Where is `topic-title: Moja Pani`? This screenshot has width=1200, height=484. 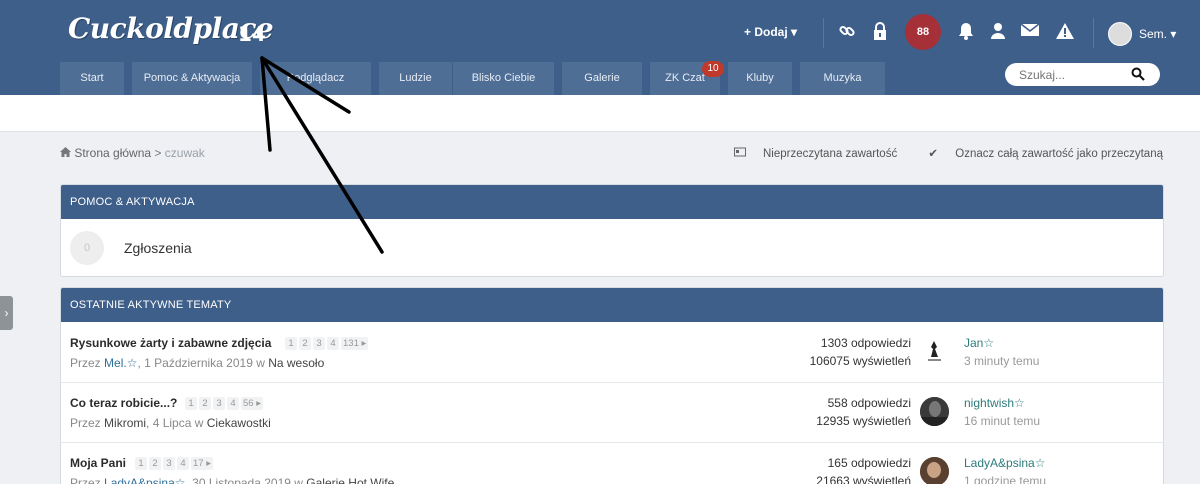
topic-title: Moja Pani is located at coordinates (98, 463).